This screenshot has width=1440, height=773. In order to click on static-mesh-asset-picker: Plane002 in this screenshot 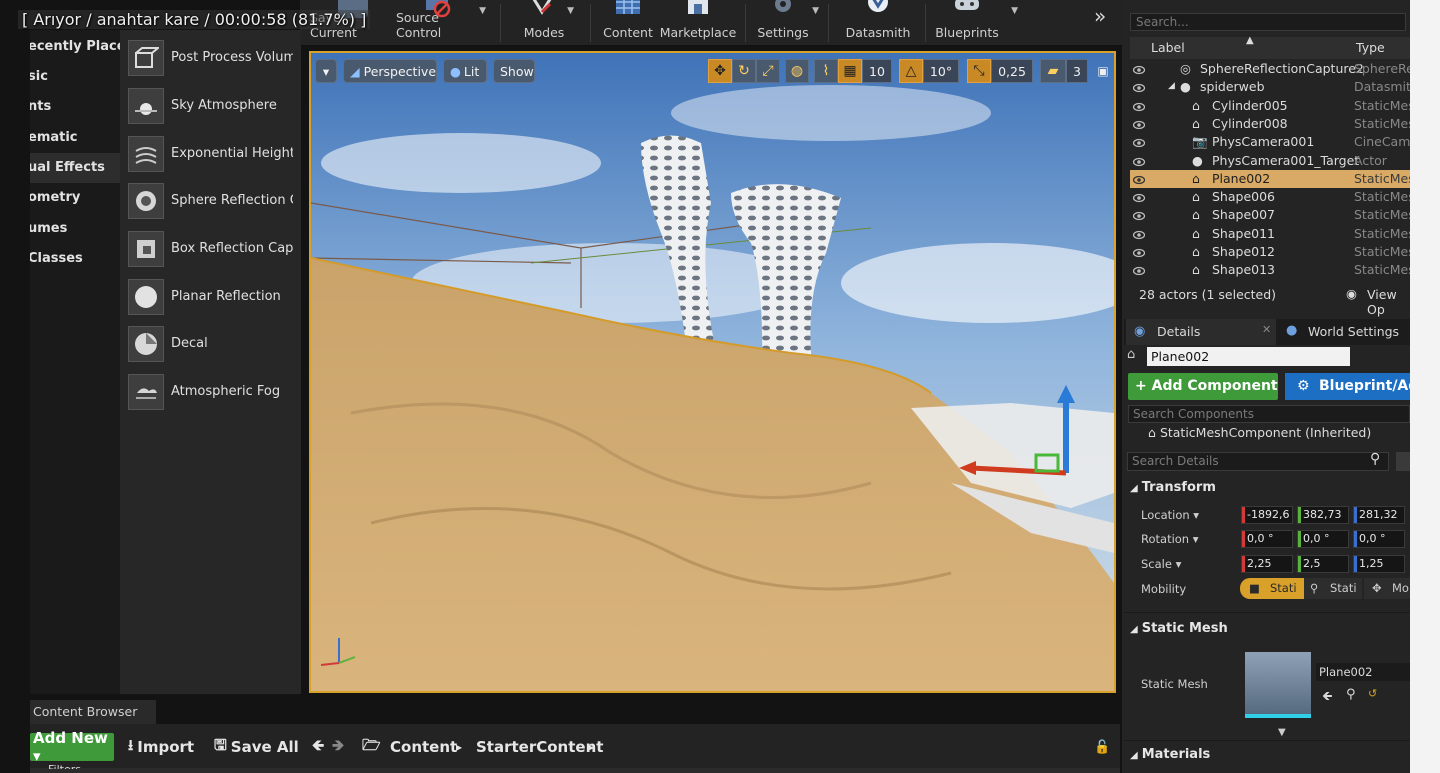, I will do `click(1363, 672)`.